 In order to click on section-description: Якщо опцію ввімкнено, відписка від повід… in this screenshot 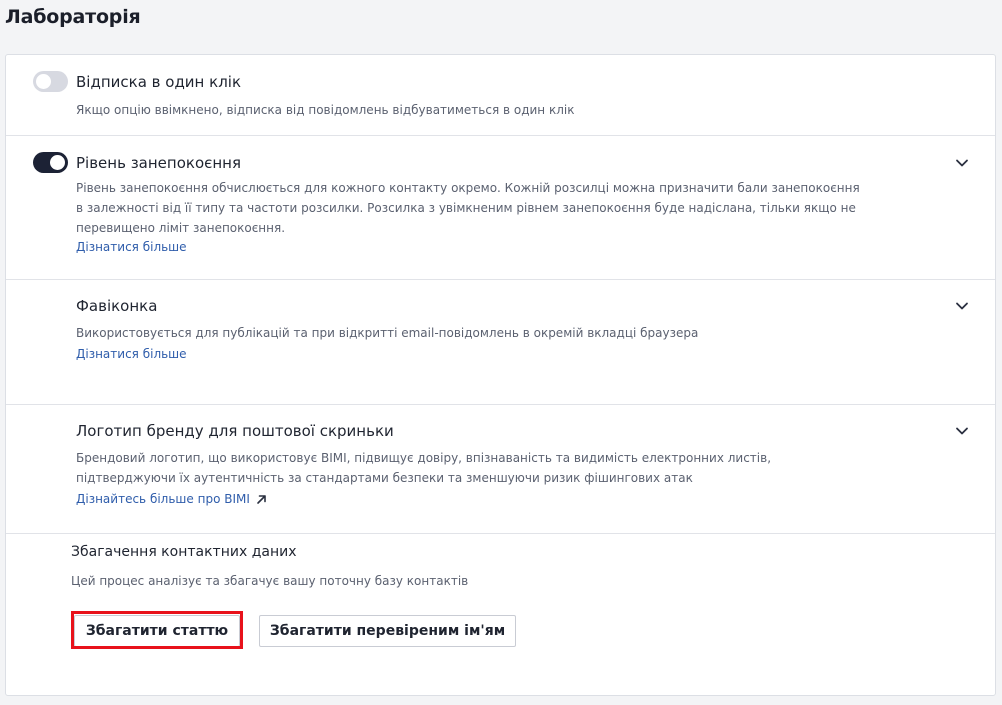, I will do `click(325, 110)`.